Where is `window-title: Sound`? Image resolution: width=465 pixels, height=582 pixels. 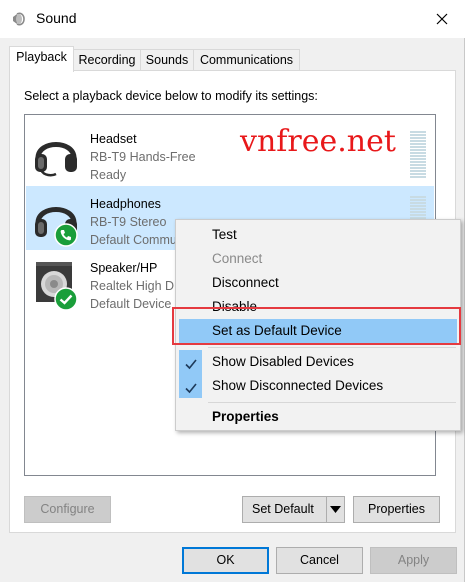 window-title: Sound is located at coordinates (56, 18).